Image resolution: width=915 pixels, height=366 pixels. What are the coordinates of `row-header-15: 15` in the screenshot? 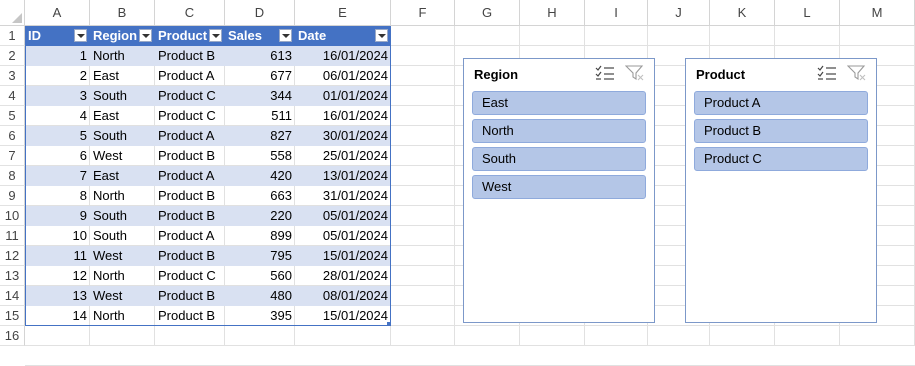 It's located at (12, 316).